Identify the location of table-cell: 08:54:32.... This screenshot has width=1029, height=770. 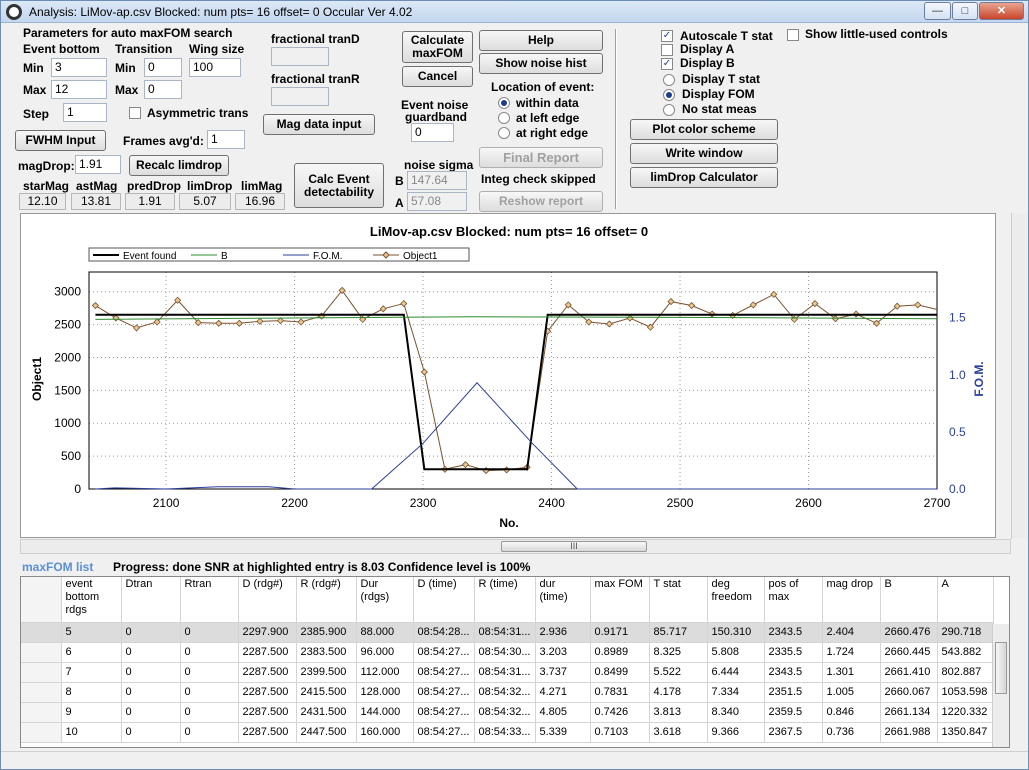
(505, 692).